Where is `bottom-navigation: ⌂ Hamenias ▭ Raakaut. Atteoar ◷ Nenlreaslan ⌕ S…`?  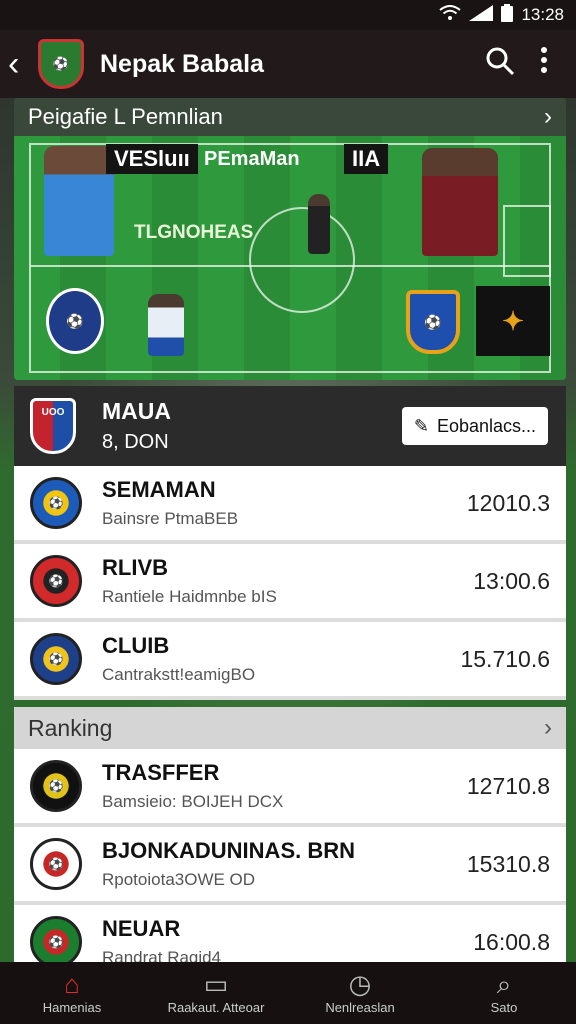
bottom-navigation: ⌂ Hamenias ▭ Raakaut. Atteoar ◷ Nenlreaslan ⌕ S… is located at coordinates (288, 993).